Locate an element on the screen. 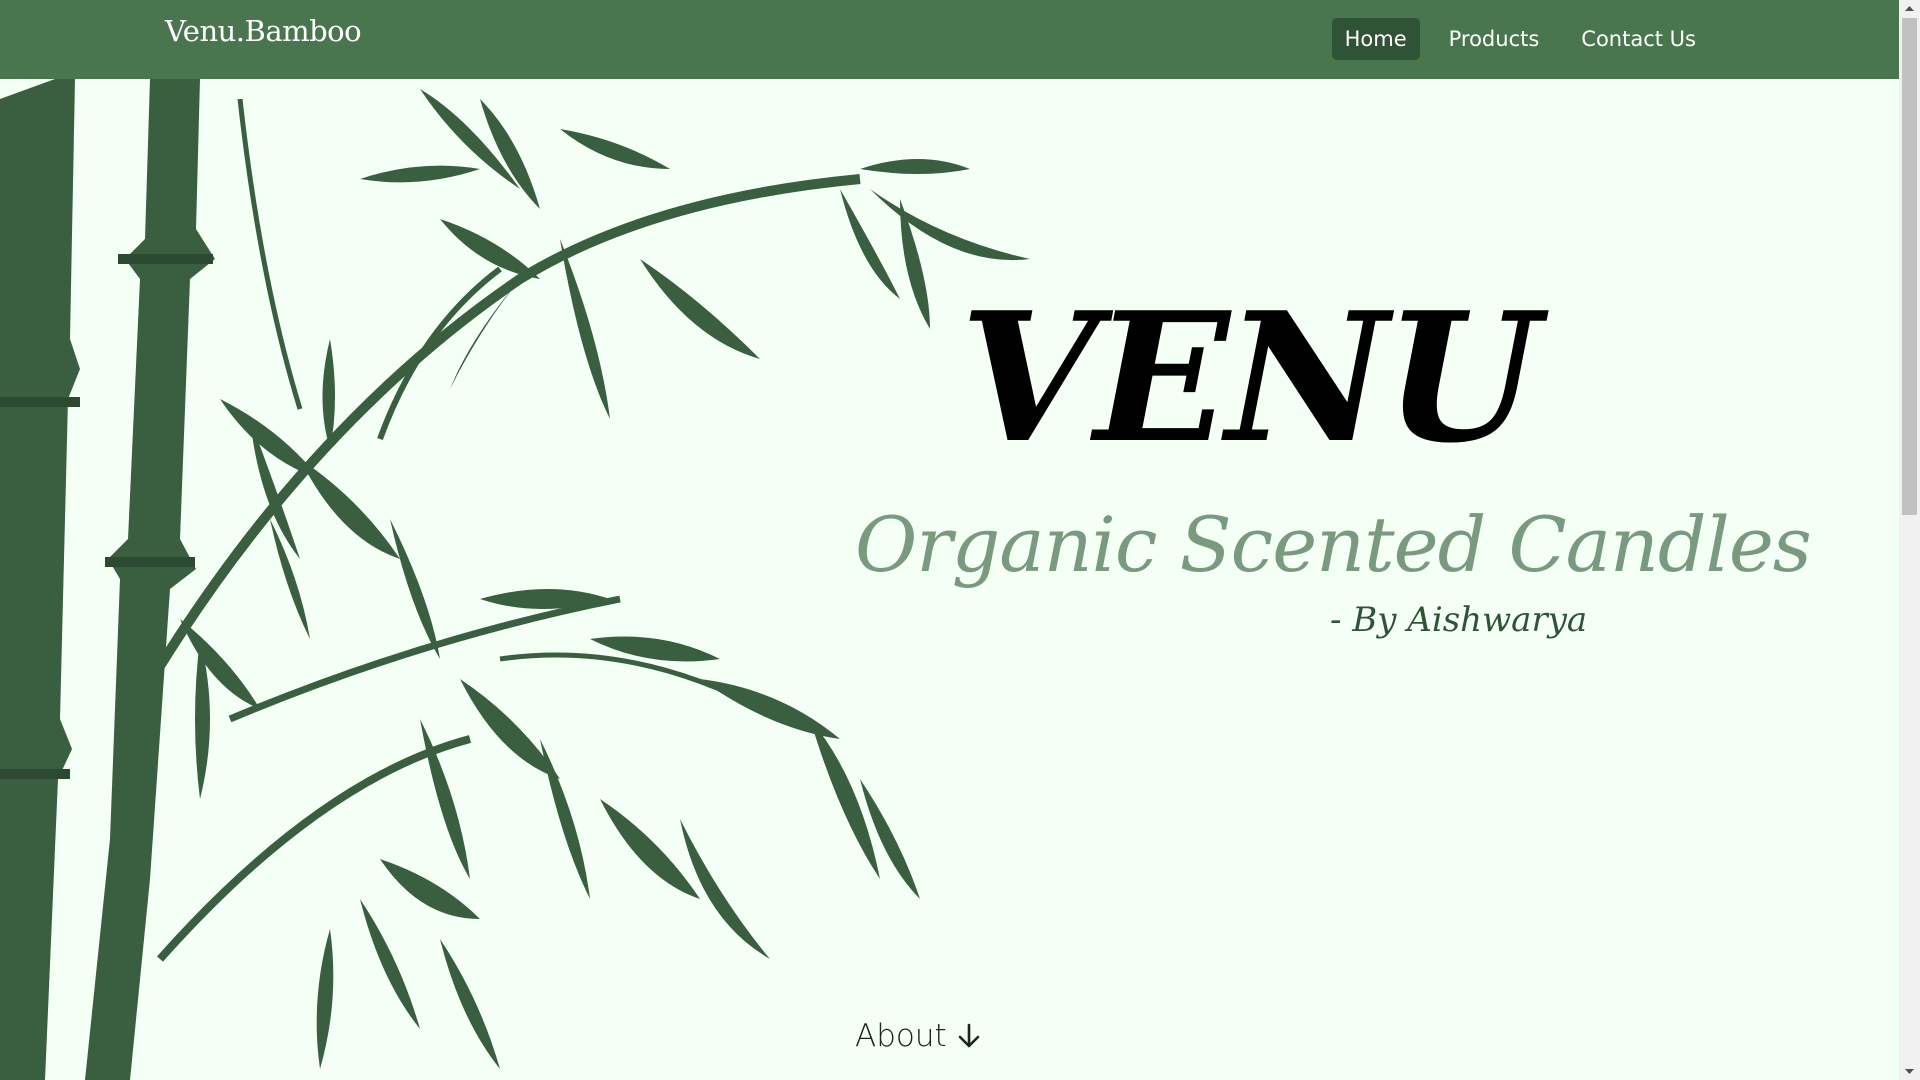 The height and width of the screenshot is (1080, 1920). about-link: About is located at coordinates (918, 1036).